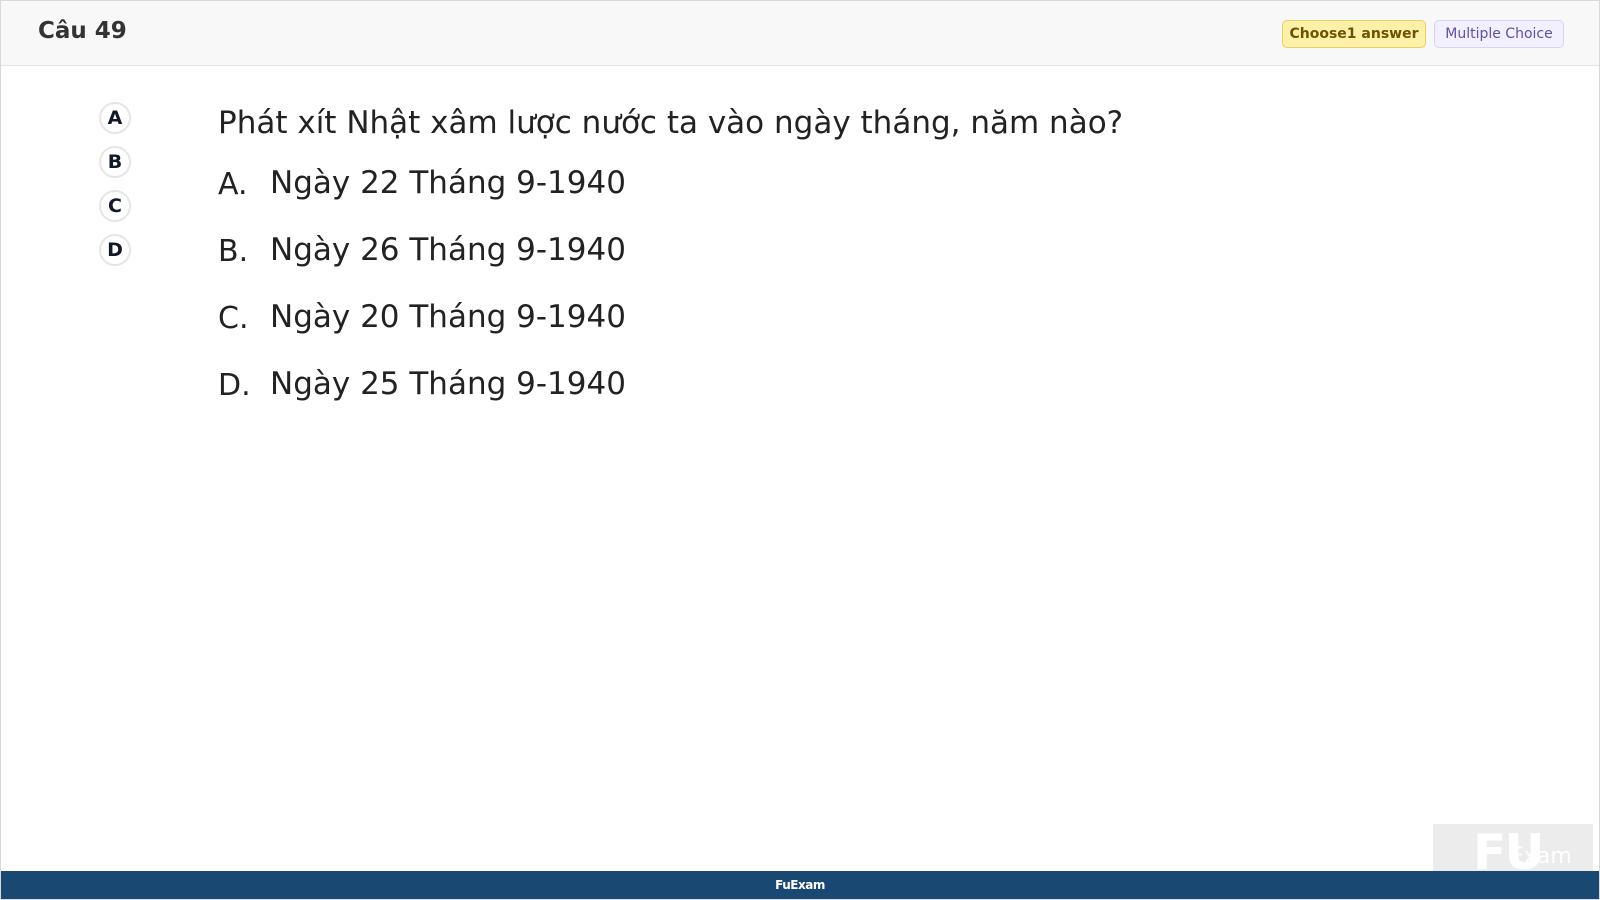 The height and width of the screenshot is (900, 1600). I want to click on answer-option-b: B. Ngày 26 Tháng 9-1940, so click(868, 265).